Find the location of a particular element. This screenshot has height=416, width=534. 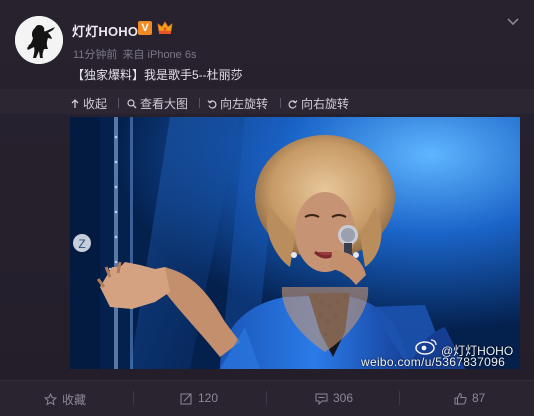

comment-button: 306 is located at coordinates (334, 398).